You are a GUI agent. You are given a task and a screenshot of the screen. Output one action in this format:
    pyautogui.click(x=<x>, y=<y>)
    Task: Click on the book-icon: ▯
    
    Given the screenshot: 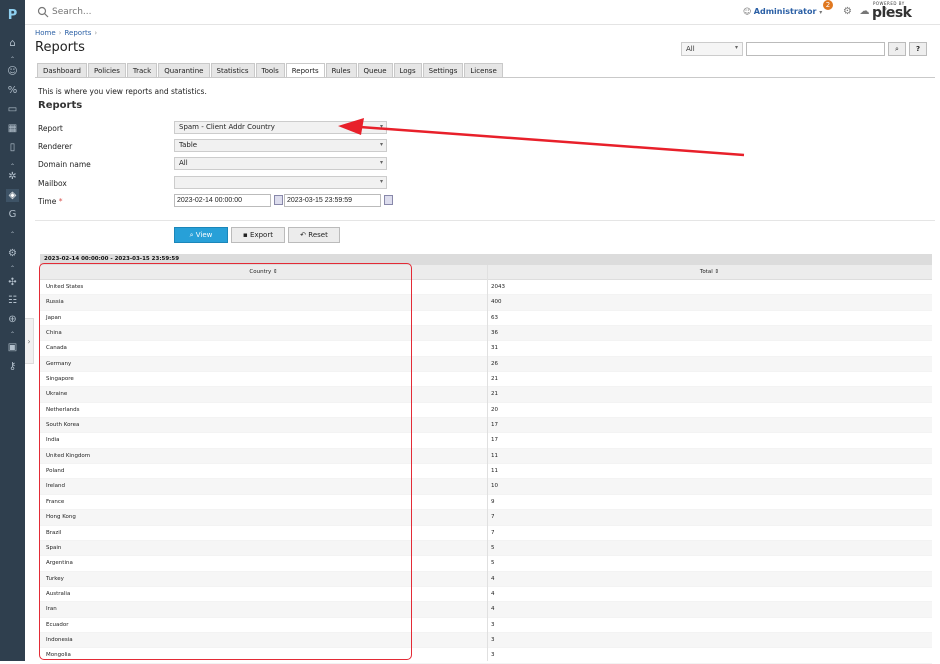 What is the action you would take?
    pyautogui.click(x=12, y=147)
    